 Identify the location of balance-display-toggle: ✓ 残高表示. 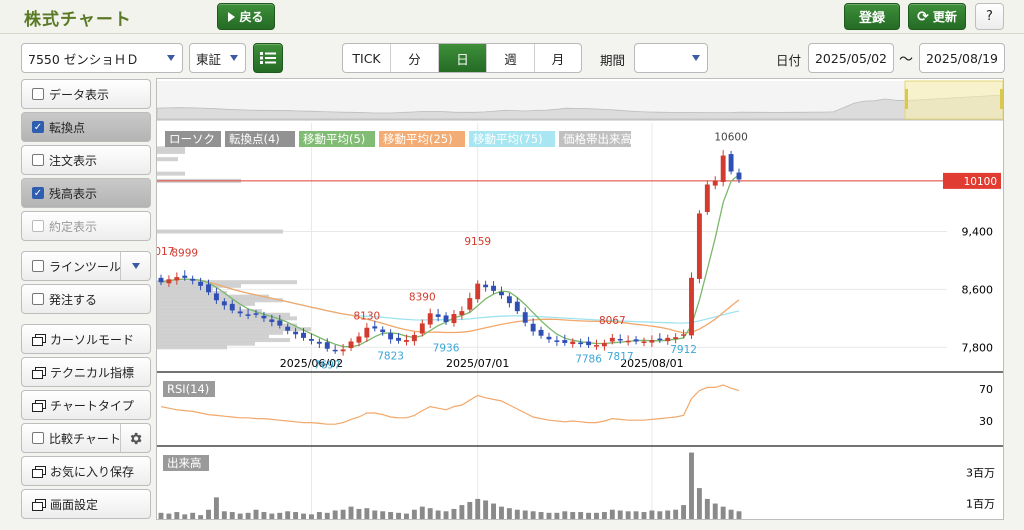
(86, 193).